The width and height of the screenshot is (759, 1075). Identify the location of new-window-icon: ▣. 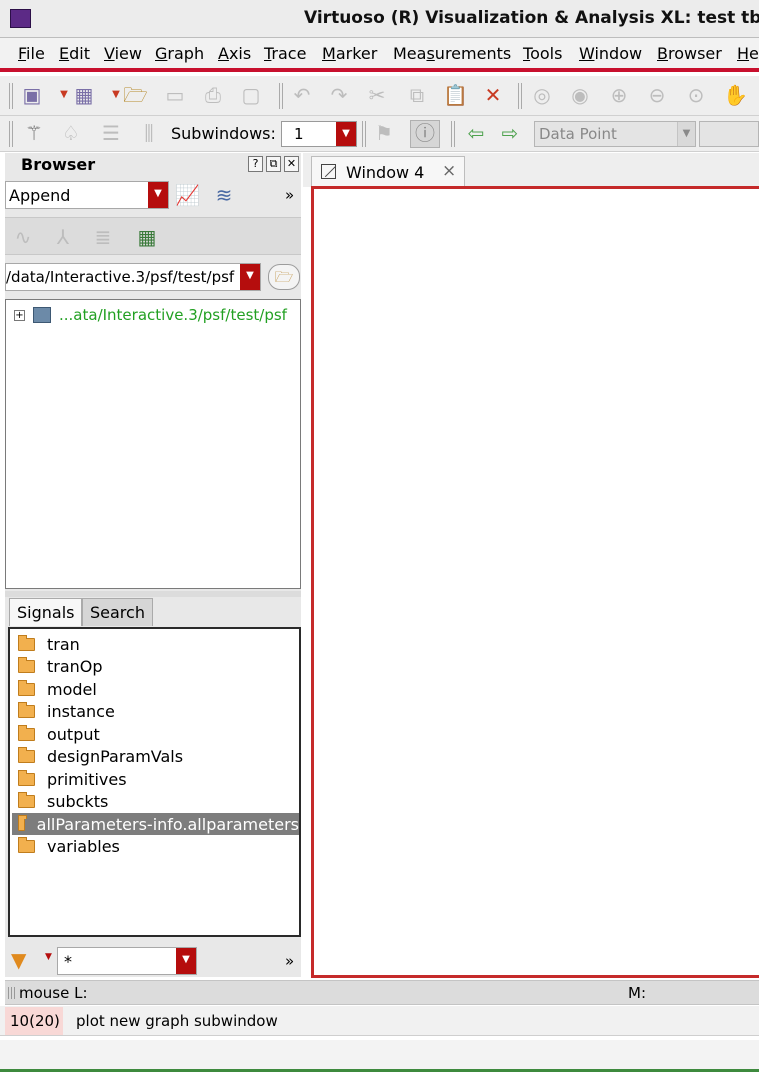
(32, 95).